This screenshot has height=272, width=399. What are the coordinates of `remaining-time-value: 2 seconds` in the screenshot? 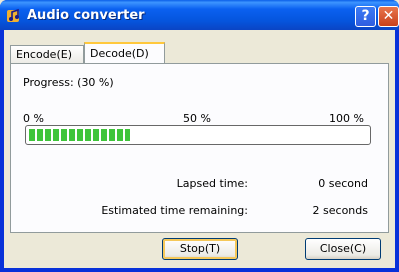 It's located at (340, 210).